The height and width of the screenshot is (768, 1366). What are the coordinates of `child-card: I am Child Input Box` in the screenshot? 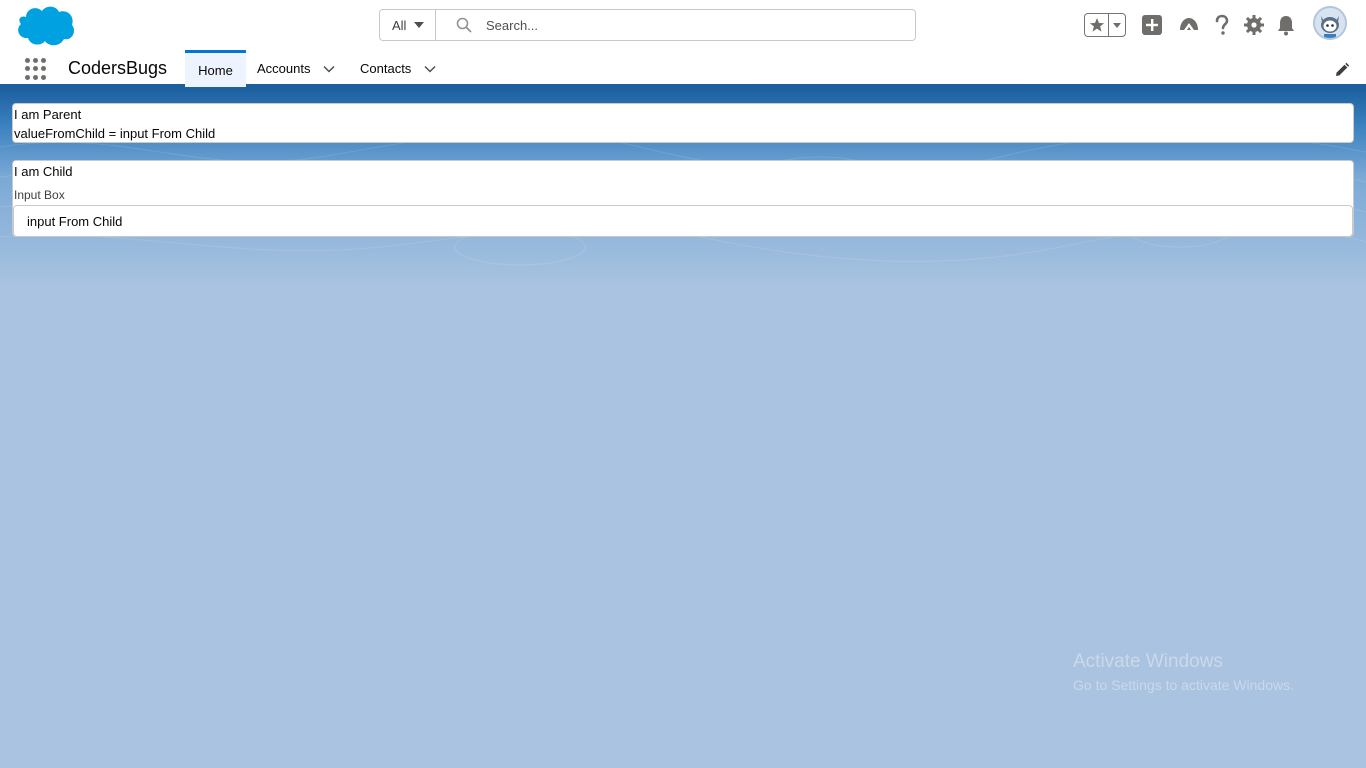 It's located at (683, 198).